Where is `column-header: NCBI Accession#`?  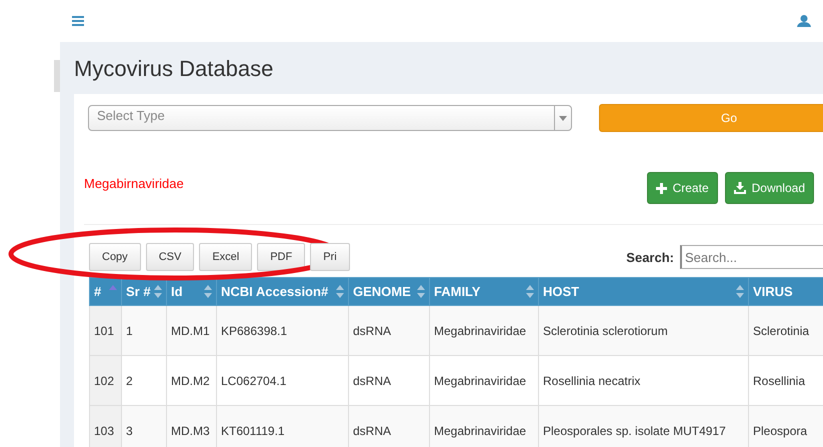
column-header: NCBI Accession# is located at coordinates (282, 292).